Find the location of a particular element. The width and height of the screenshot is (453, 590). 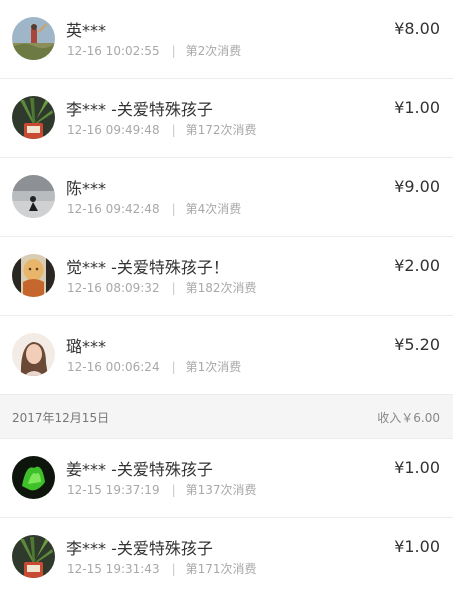

consumption-count: 第2次消费 is located at coordinates (213, 51).